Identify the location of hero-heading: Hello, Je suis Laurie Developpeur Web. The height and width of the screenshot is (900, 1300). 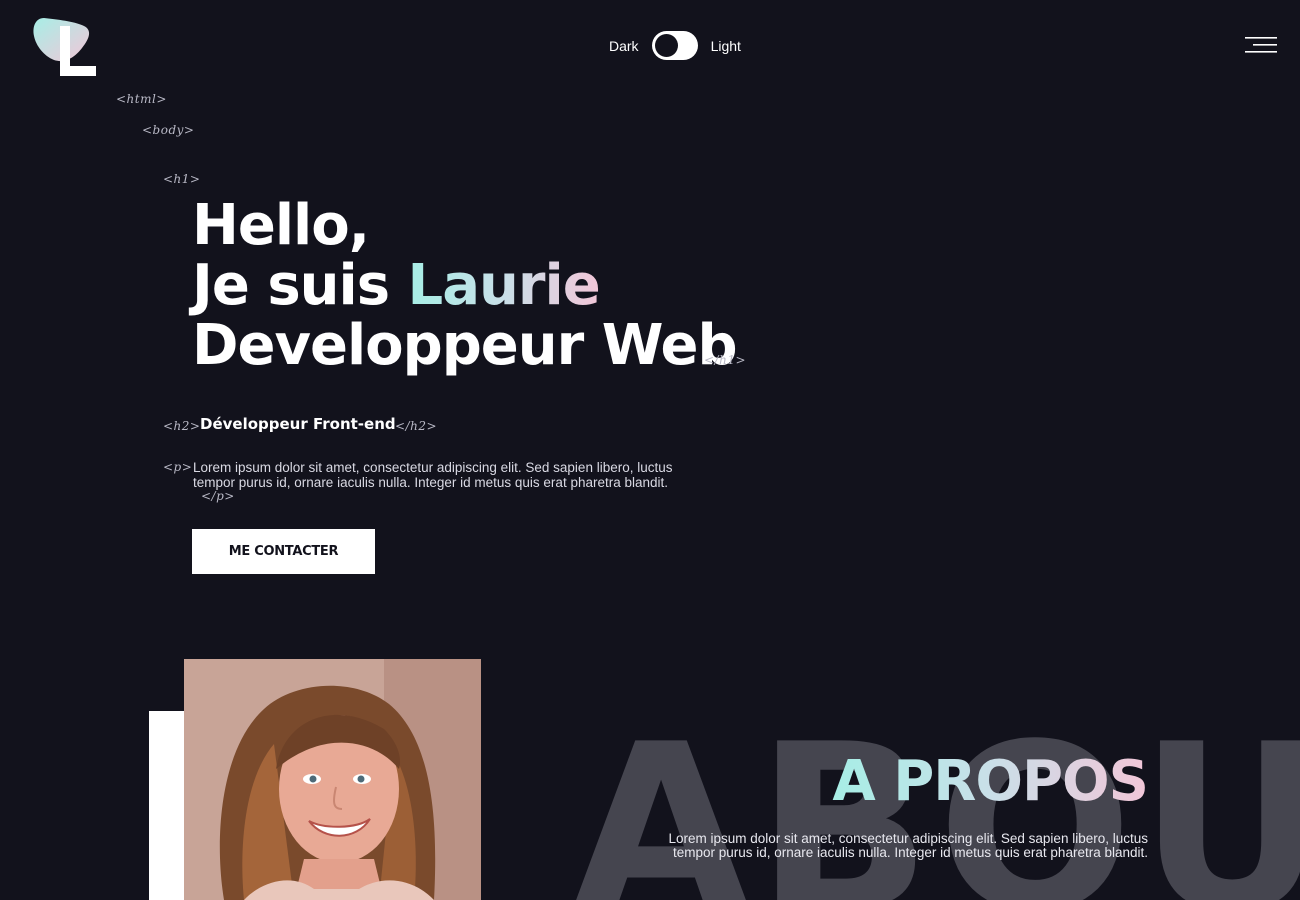
(465, 285).